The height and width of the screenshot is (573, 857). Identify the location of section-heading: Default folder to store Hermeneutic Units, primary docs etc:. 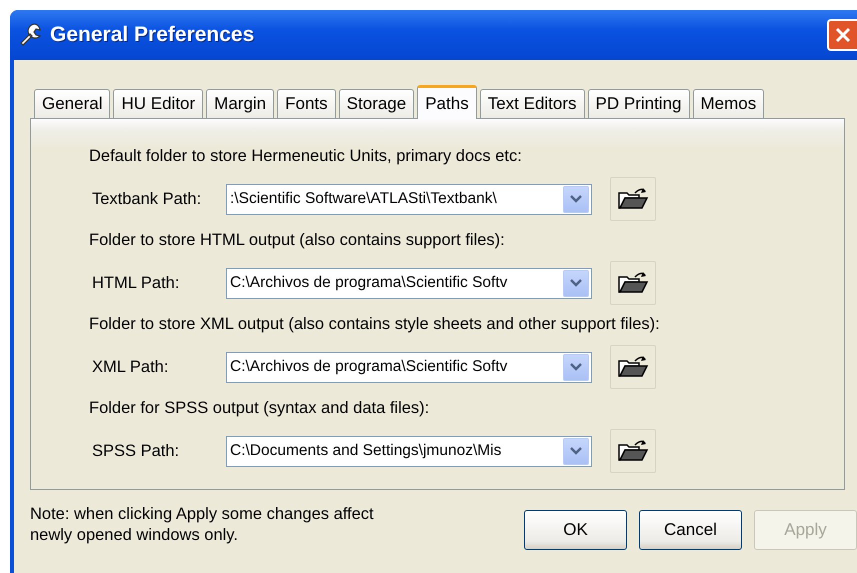
(306, 157).